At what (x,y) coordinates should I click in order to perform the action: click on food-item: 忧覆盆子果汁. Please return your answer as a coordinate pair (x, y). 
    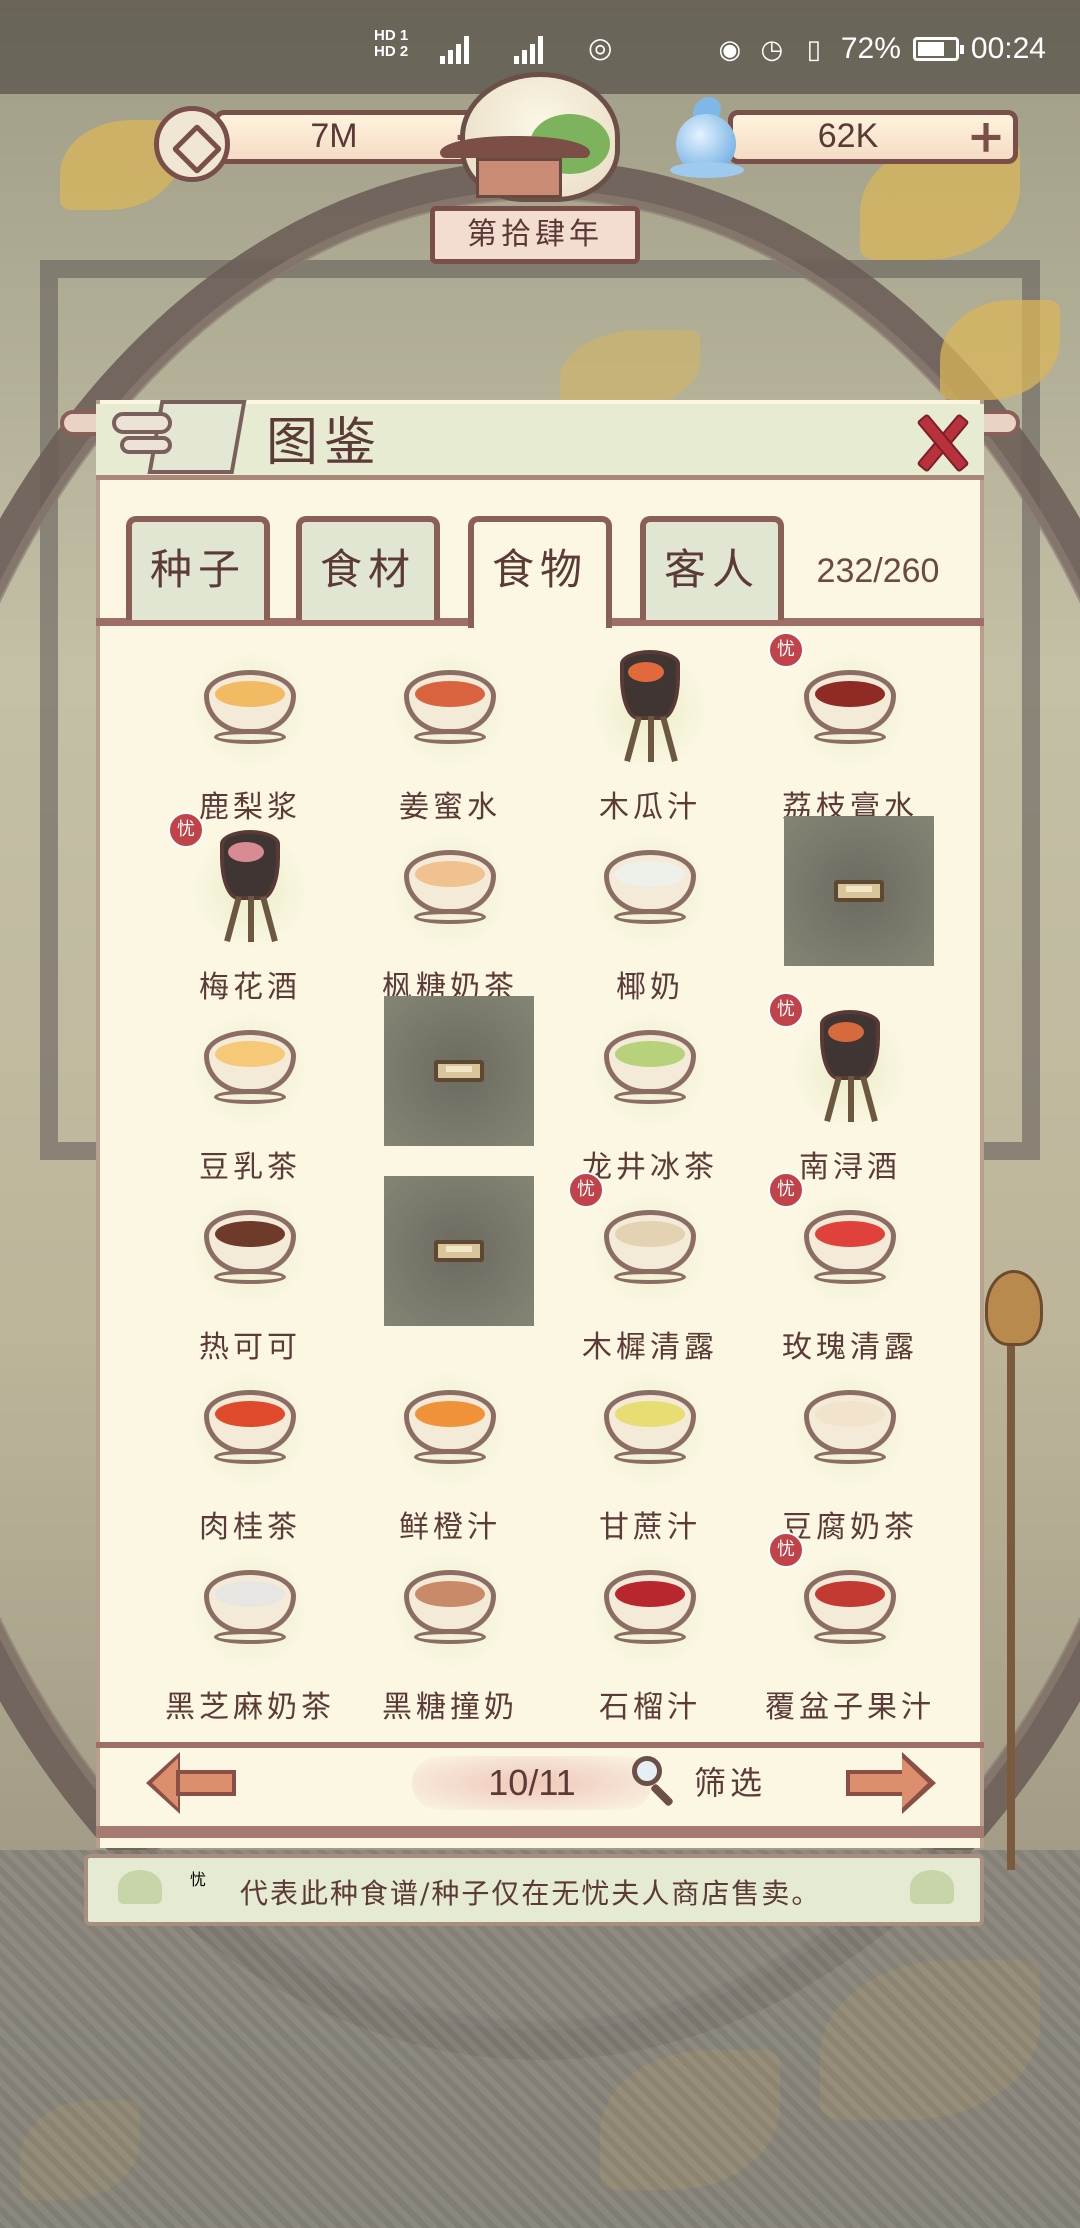
    Looking at the image, I should click on (850, 1628).